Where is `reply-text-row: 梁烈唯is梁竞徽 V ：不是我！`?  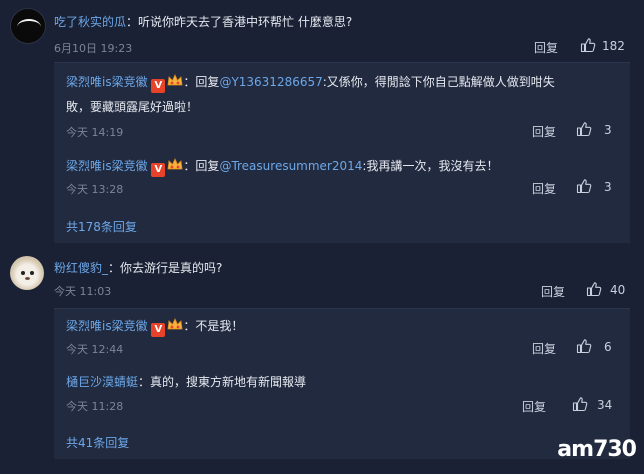 reply-text-row: 梁烈唯is梁竞徽 V ：不是我！ is located at coordinates (154, 327).